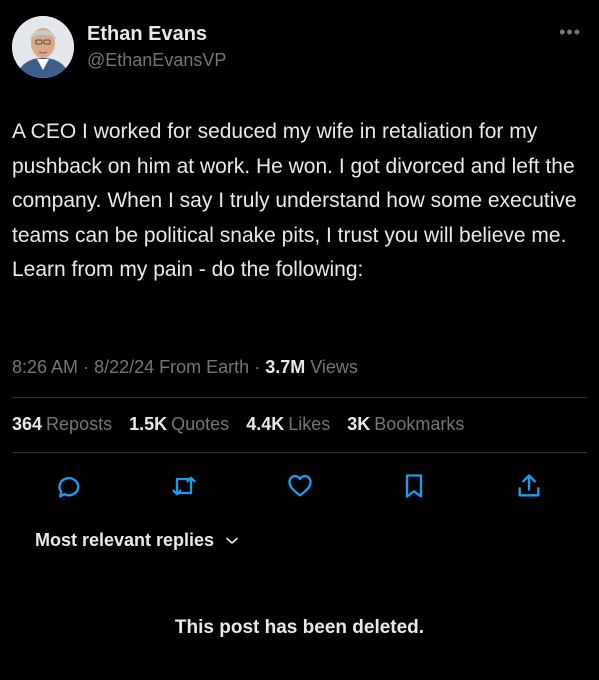  Describe the element at coordinates (414, 486) in the screenshot. I see `bookmark-icon` at that location.